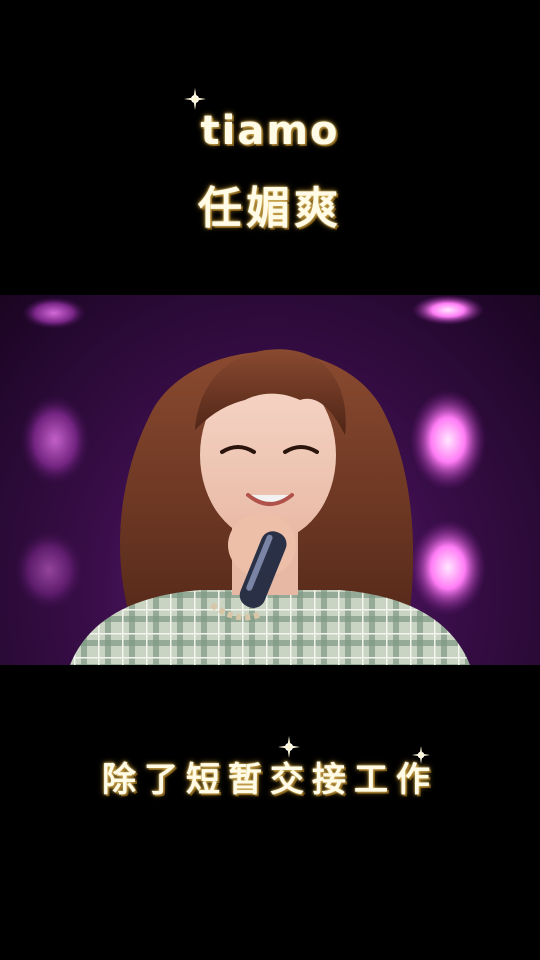 The height and width of the screenshot is (960, 540). I want to click on artist-name: 任媚爽, so click(270, 208).